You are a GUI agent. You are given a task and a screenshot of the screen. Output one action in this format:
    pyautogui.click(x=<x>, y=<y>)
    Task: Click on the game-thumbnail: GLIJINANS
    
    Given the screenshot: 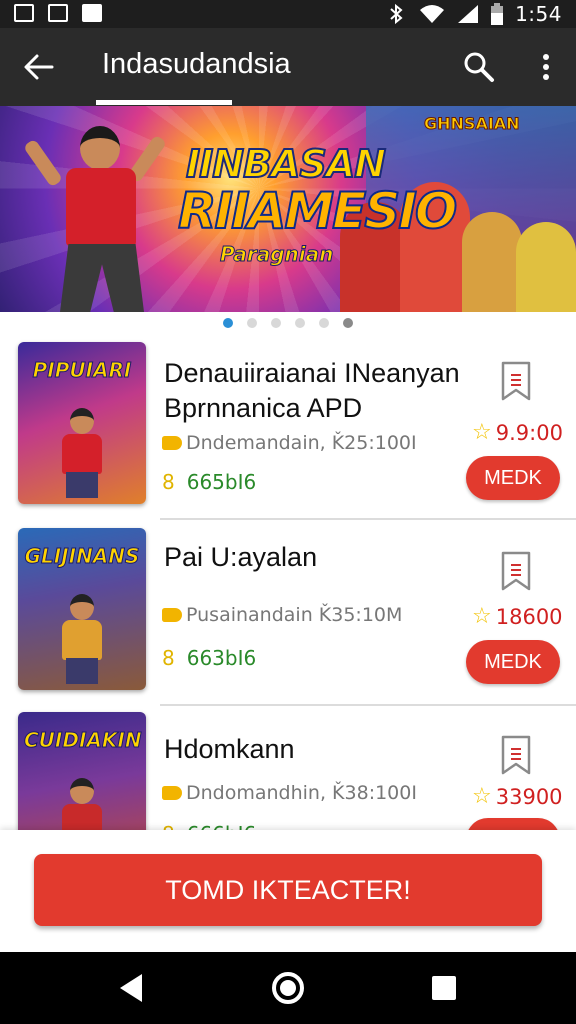 What is the action you would take?
    pyautogui.click(x=82, y=609)
    